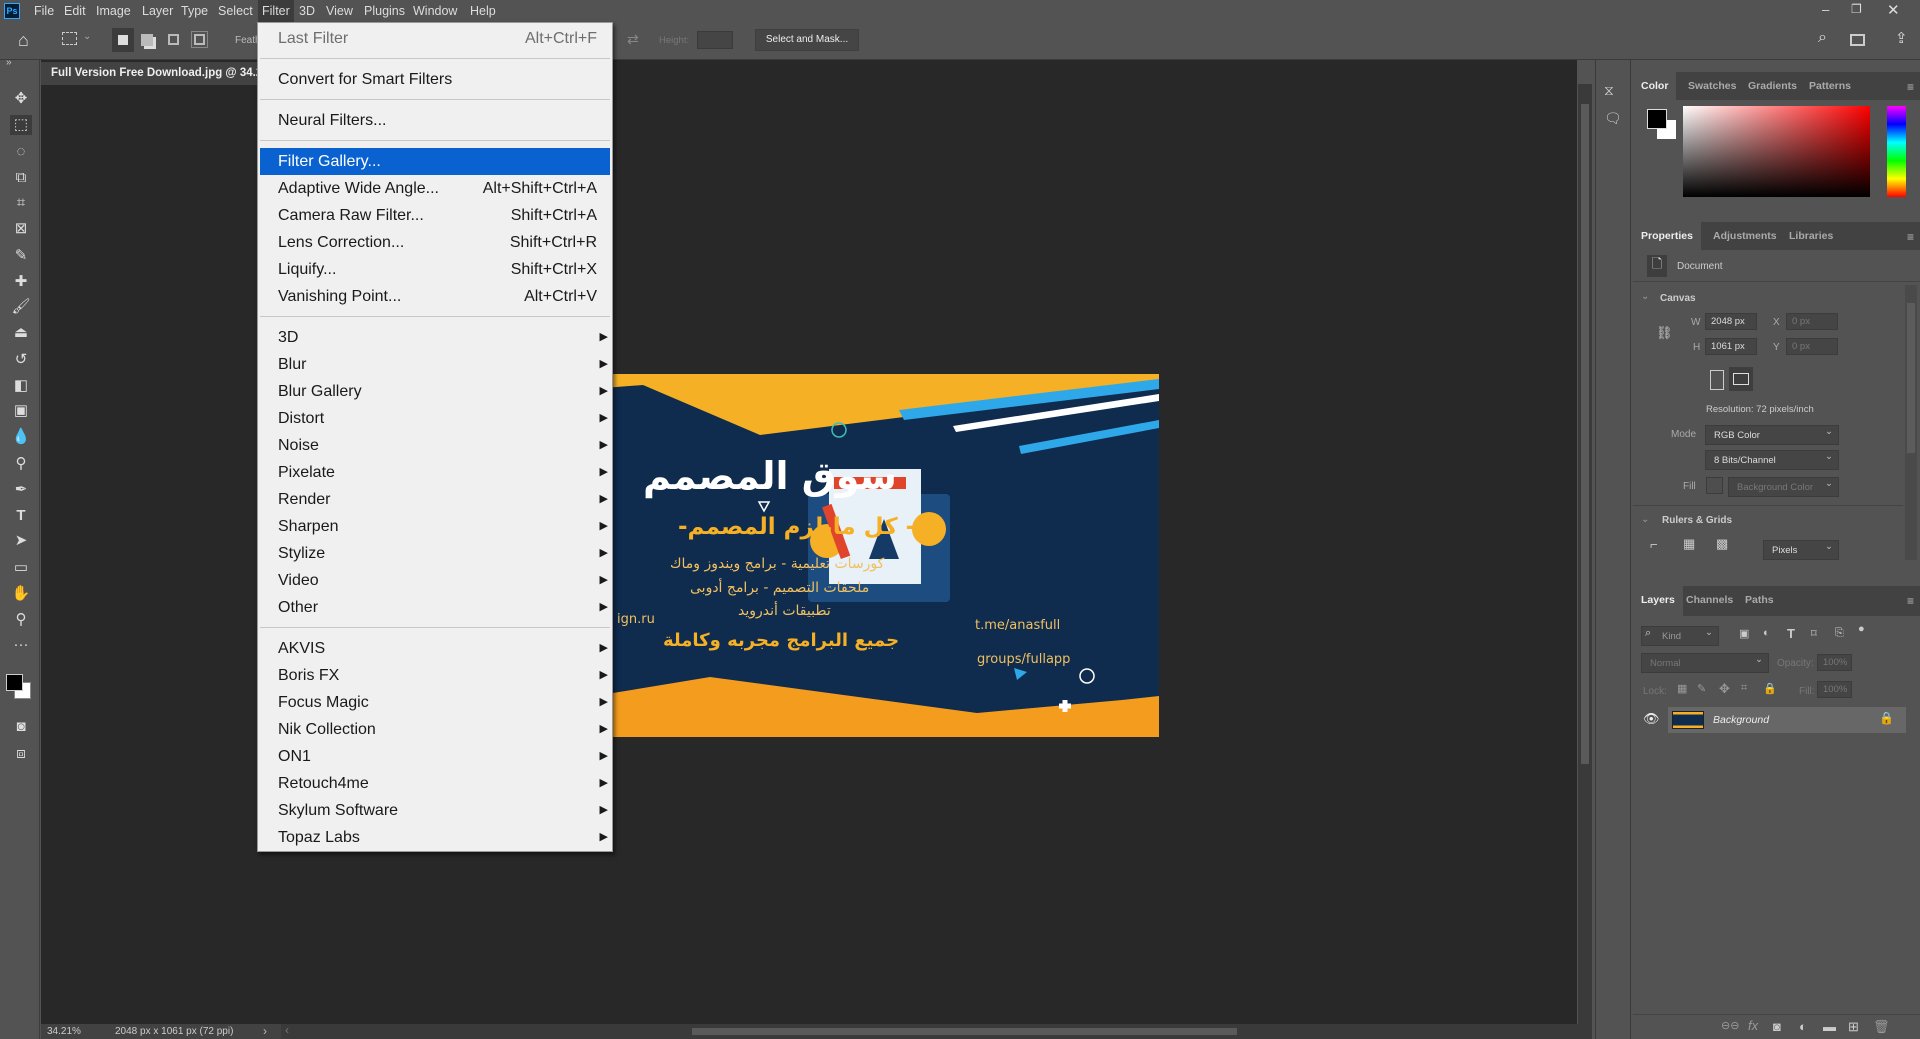 This screenshot has width=1920, height=1039. Describe the element at coordinates (1839, 633) in the screenshot. I see `smart-object-filter-icon: ⎘` at that location.